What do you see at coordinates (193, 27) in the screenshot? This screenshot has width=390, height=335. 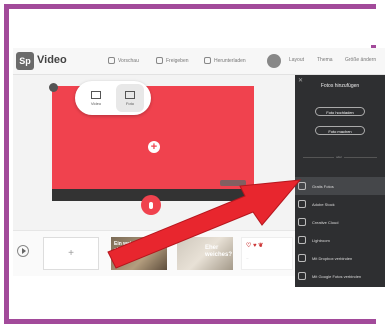 I see `top-blank-area` at bounding box center [193, 27].